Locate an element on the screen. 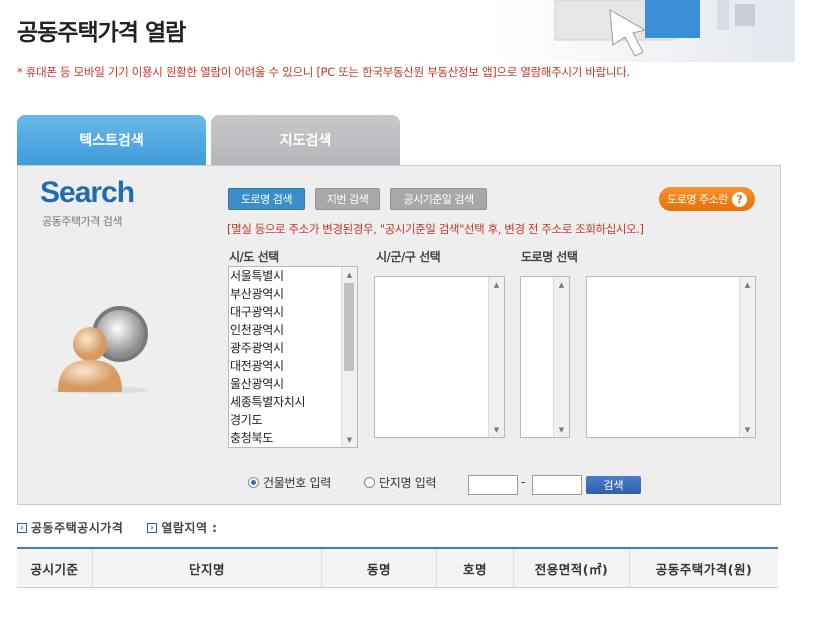 Image resolution: width=834 pixels, height=622 pixels. table-header-row: 공시기준 단지명 동명 호명 전용면적(㎡) 공동주택가격(원) is located at coordinates (397, 568).